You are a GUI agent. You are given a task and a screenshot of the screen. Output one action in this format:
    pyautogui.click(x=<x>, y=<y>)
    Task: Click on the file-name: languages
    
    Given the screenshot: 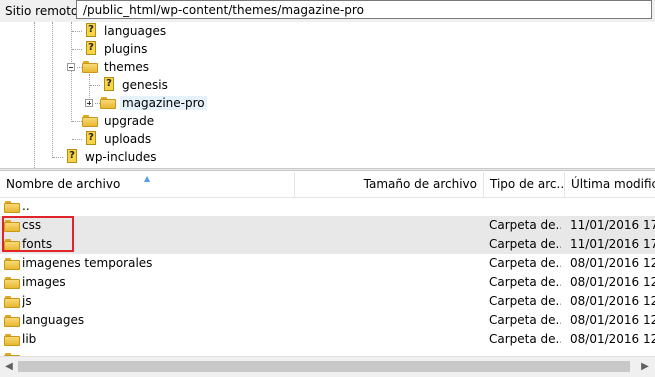 What is the action you would take?
    pyautogui.click(x=53, y=320)
    